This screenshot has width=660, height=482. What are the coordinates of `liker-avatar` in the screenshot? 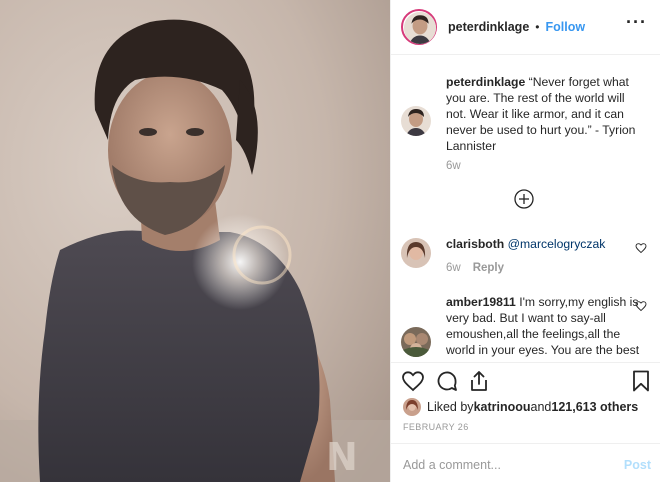 It's located at (412, 407).